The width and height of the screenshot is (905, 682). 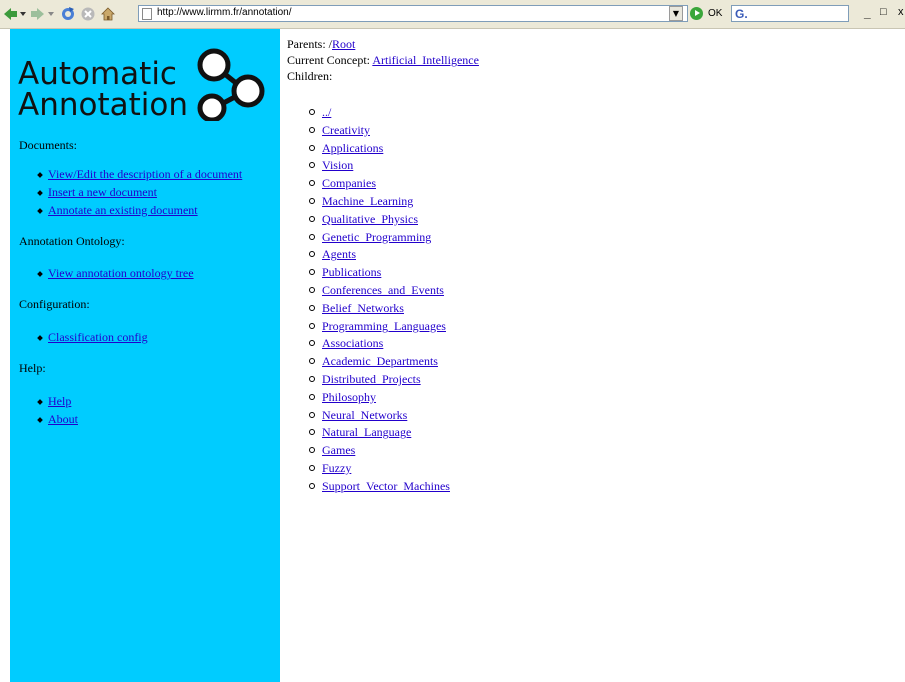 I want to click on back-icon, so click(x=15, y=14).